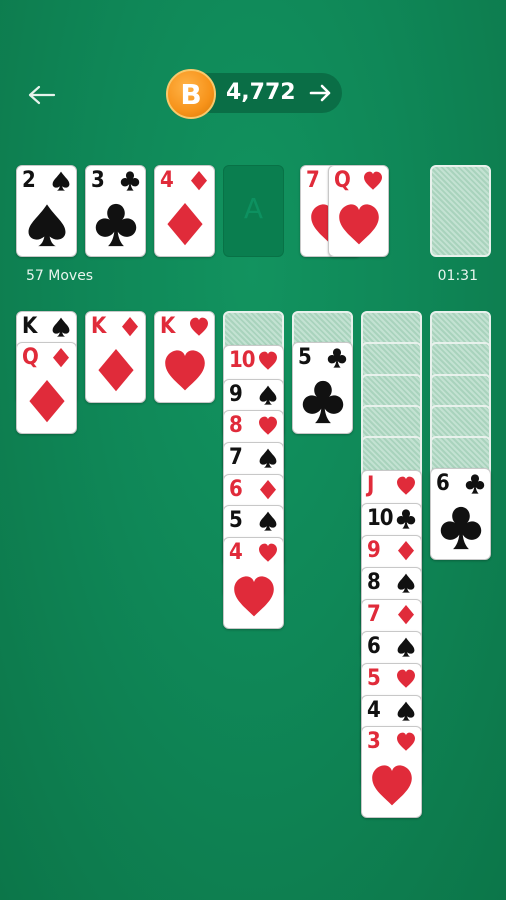 The height and width of the screenshot is (900, 506). Describe the element at coordinates (321, 93) in the screenshot. I see `arrow-right-icon` at that location.